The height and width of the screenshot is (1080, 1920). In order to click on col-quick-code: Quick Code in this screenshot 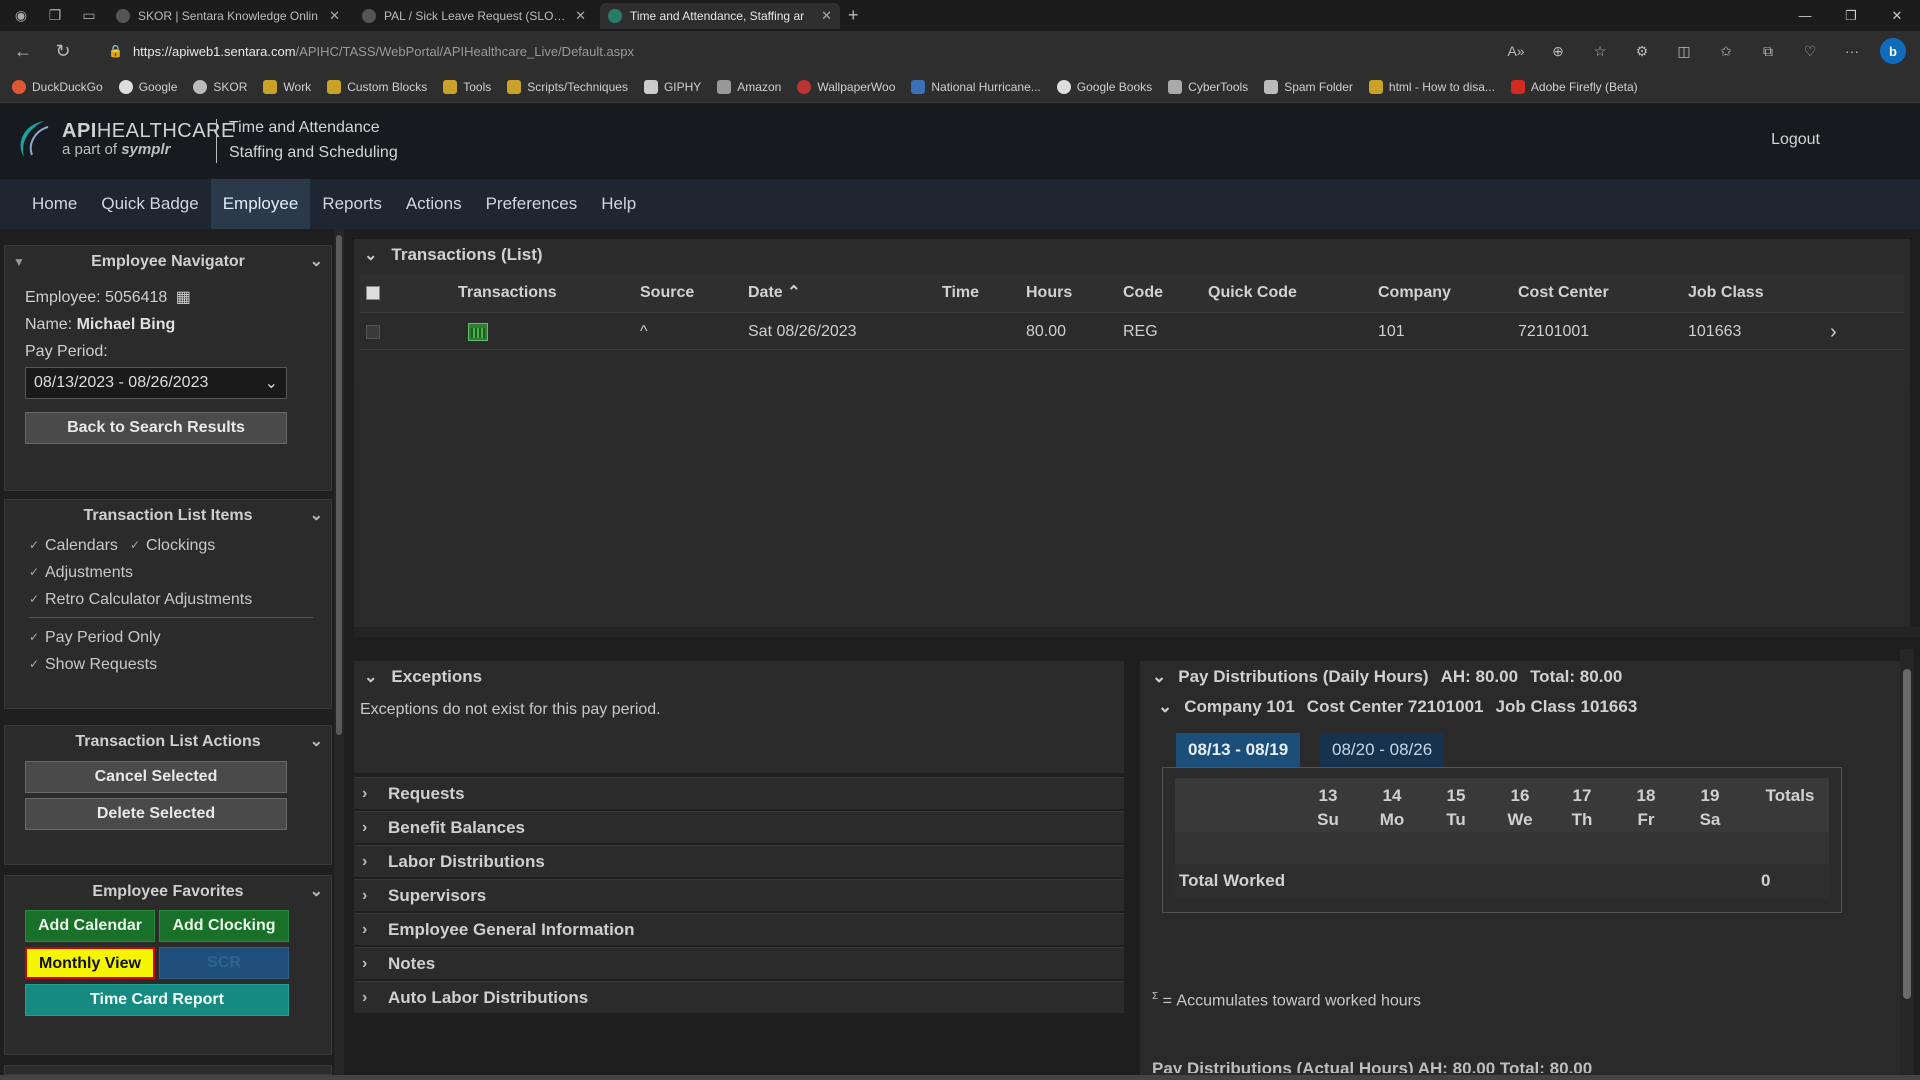, I will do `click(1252, 293)`.